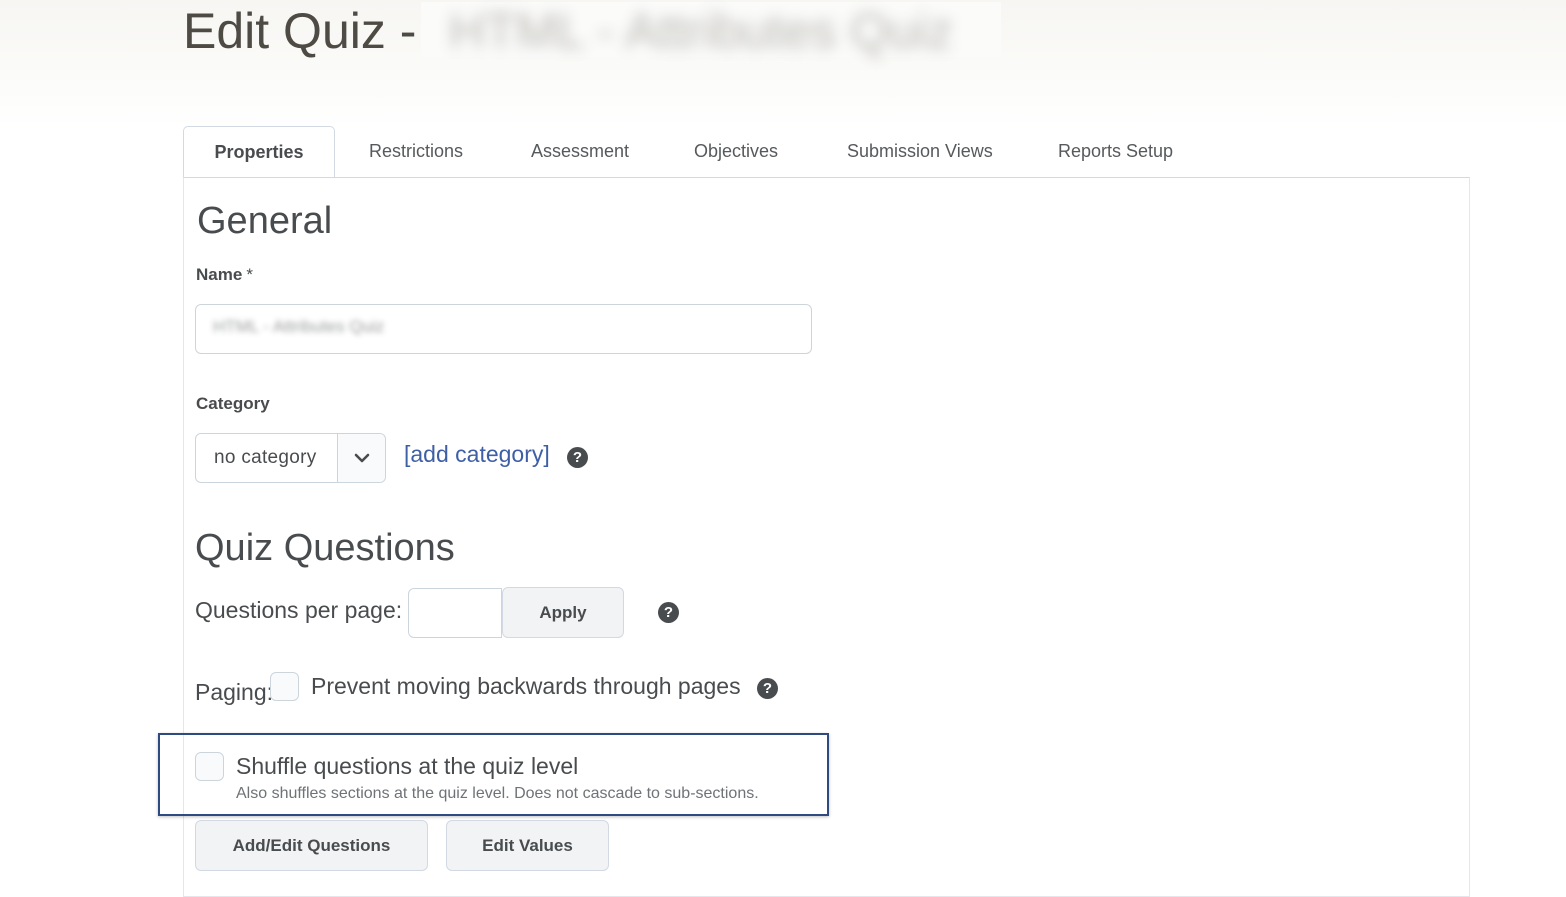 The image size is (1566, 897). What do you see at coordinates (265, 457) in the screenshot?
I see `category-select-value: no category` at bounding box center [265, 457].